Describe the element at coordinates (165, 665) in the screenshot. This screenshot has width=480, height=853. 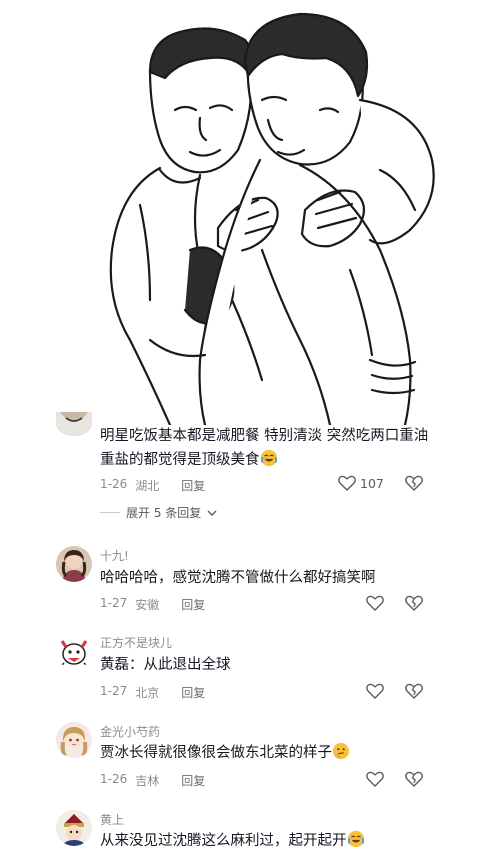
I see `comment-text: 黄磊：从此退出全球` at that location.